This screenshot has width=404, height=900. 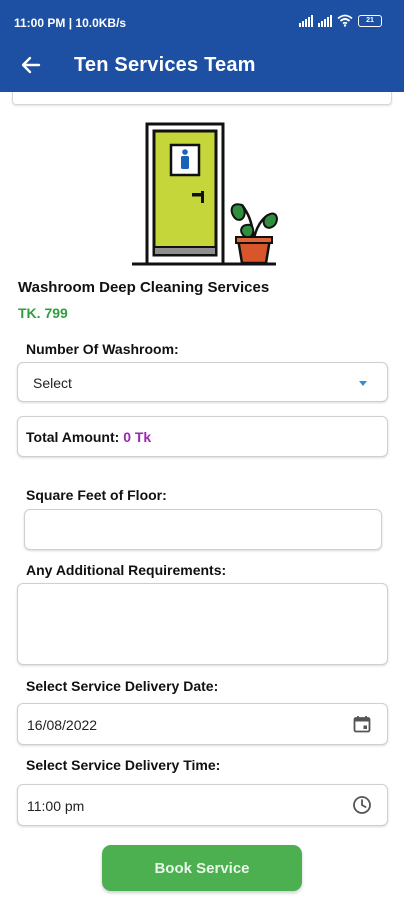 What do you see at coordinates (73, 437) in the screenshot?
I see `total-amount-label: Total Amount:` at bounding box center [73, 437].